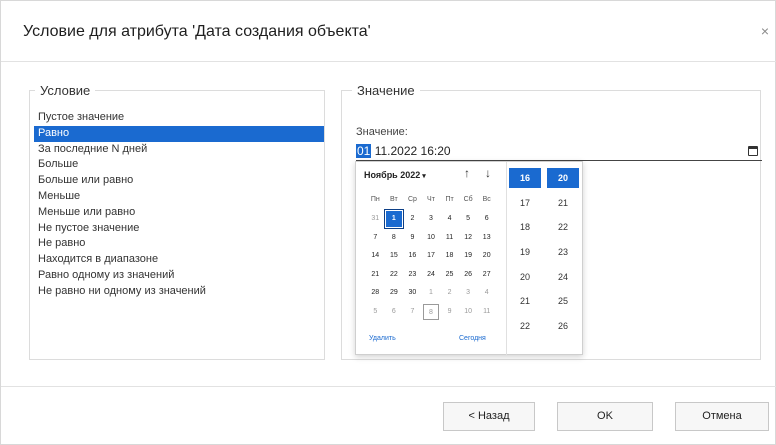 The image size is (776, 445). Describe the element at coordinates (179, 244) in the screenshot. I see `condition-item: Не равно` at that location.